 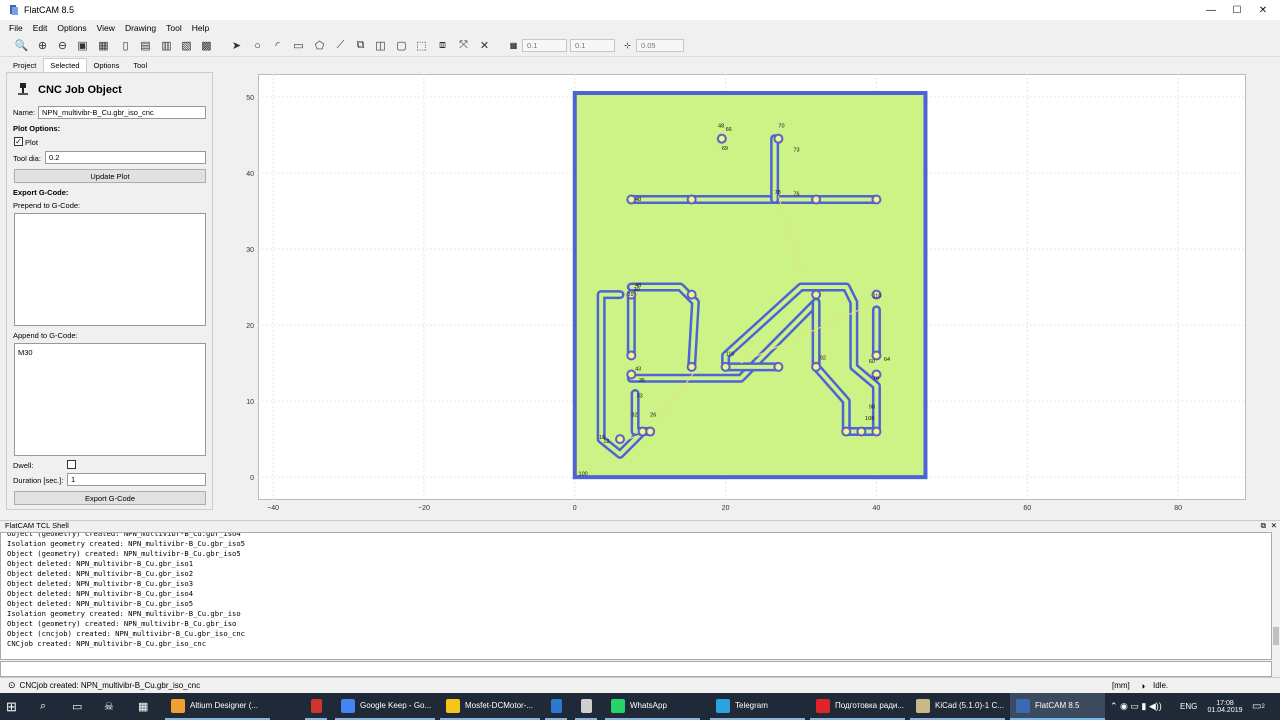 I want to click on pinned-app-icon: ☠, so click(x=114, y=706).